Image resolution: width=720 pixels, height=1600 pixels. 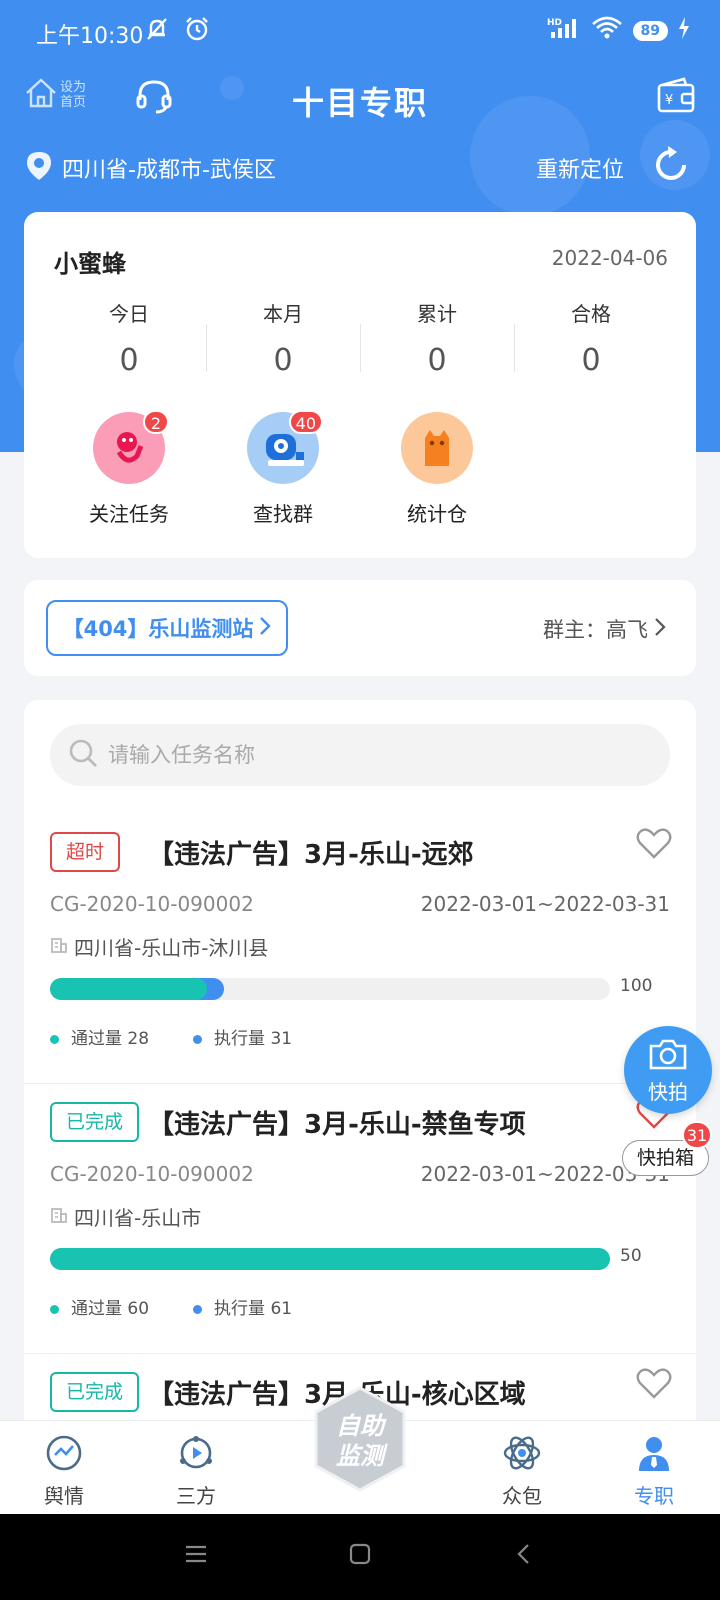 I want to click on shortcut-row: 2 关注任务 40 查找群 统计仓, so click(x=283, y=468).